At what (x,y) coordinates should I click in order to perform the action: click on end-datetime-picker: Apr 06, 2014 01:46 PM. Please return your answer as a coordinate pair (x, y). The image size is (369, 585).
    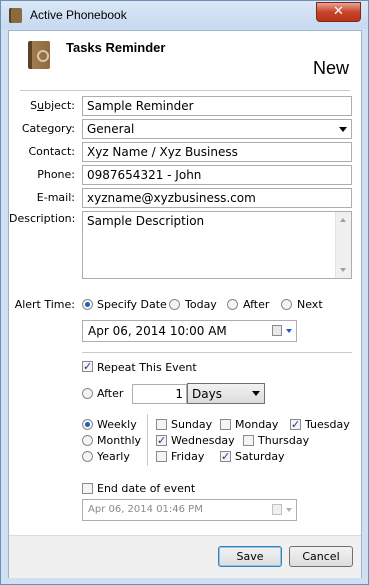
    Looking at the image, I should click on (189, 510).